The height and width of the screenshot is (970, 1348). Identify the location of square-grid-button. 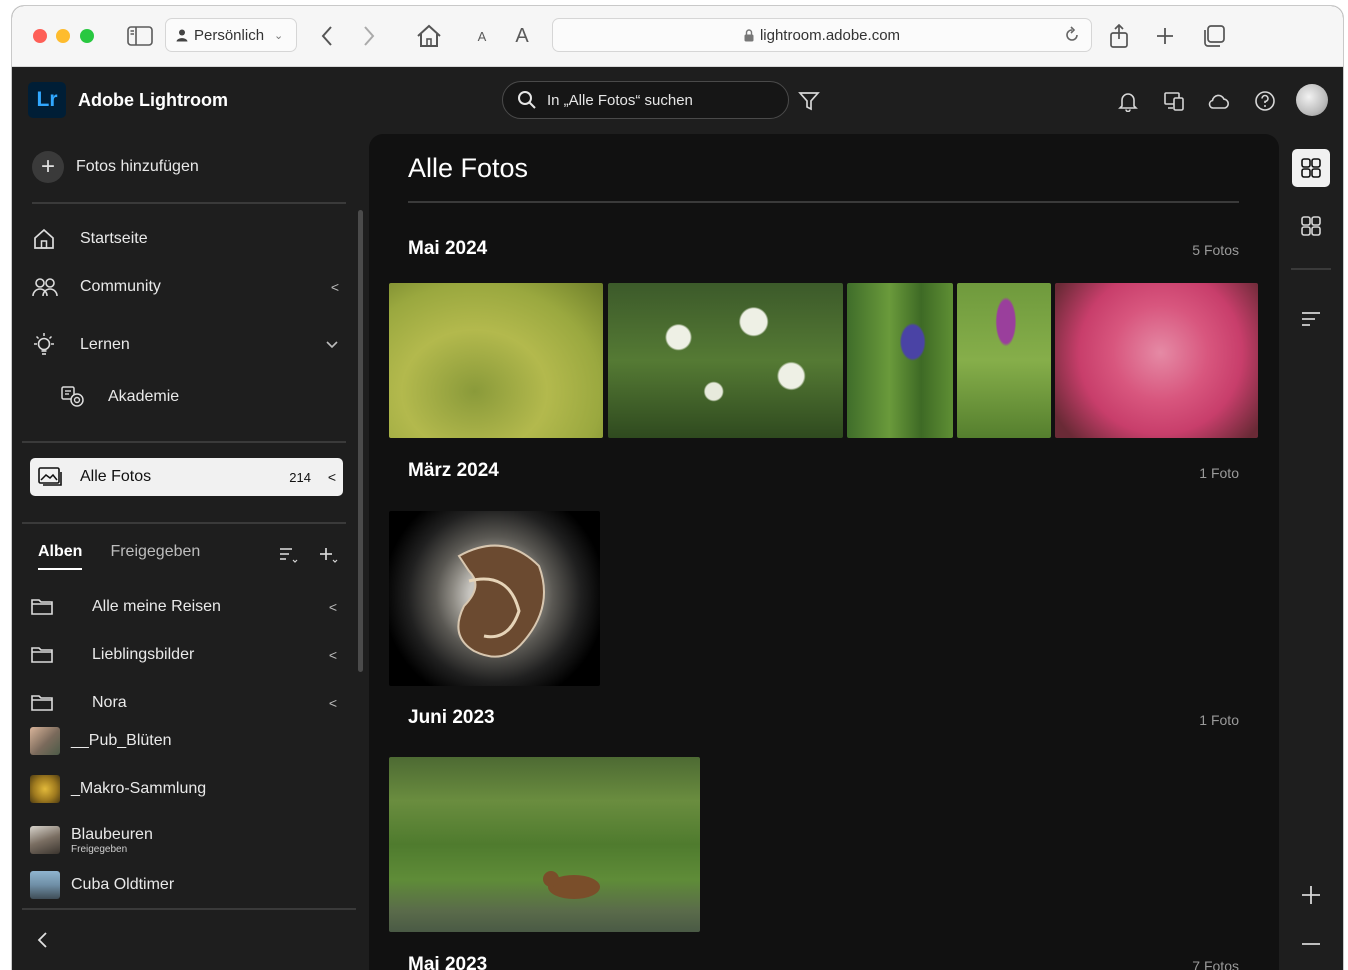
(1311, 226).